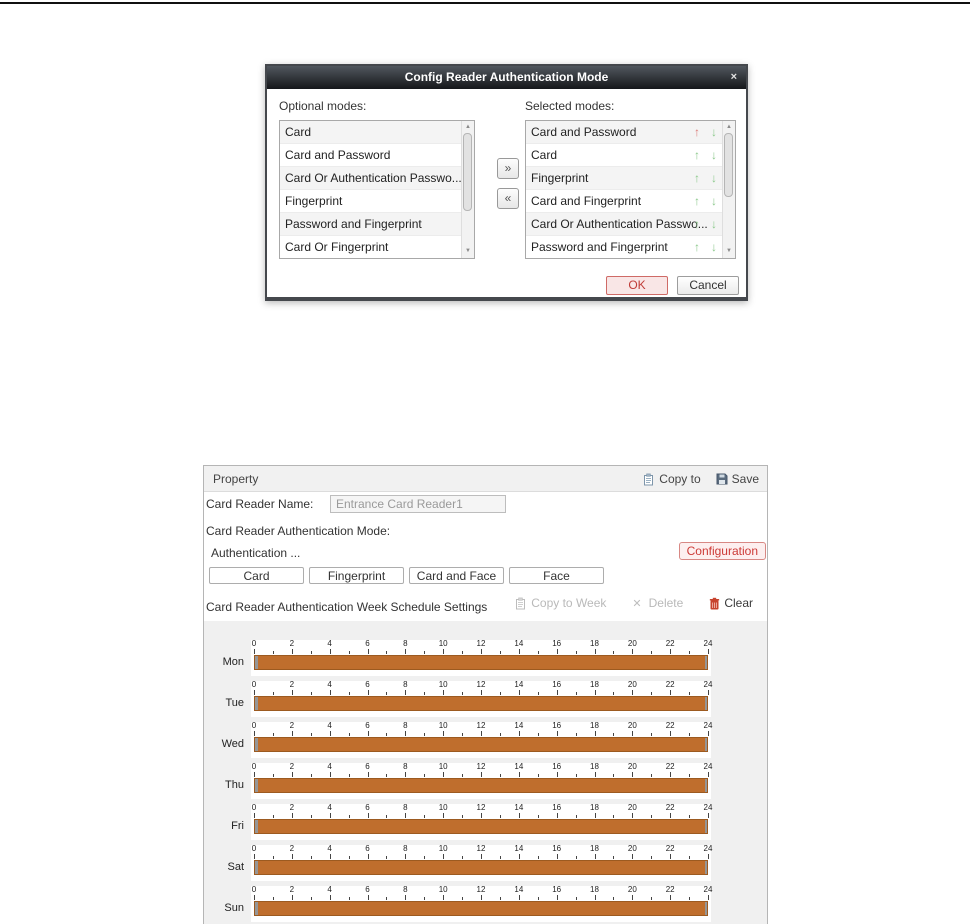  What do you see at coordinates (722, 551) in the screenshot?
I see `configuration-button: Configuration` at bounding box center [722, 551].